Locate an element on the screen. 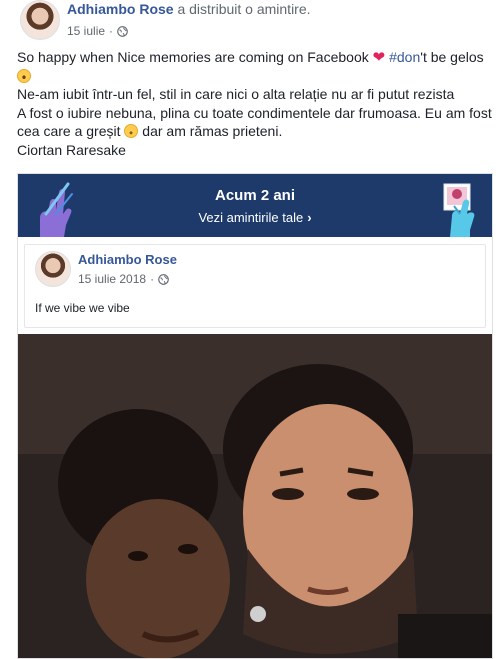 This screenshot has width=503, height=659. author-avatar is located at coordinates (40, 20).